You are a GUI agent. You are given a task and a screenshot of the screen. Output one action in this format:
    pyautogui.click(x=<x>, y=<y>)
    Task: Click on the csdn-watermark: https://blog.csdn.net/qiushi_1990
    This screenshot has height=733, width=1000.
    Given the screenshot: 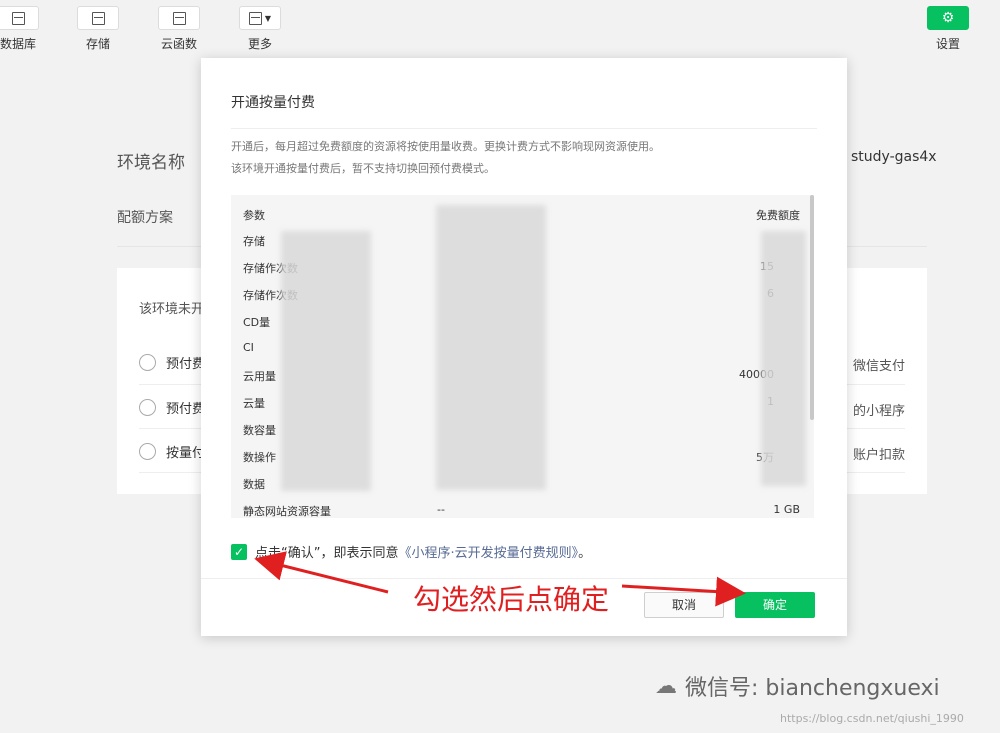 What is the action you would take?
    pyautogui.click(x=872, y=718)
    